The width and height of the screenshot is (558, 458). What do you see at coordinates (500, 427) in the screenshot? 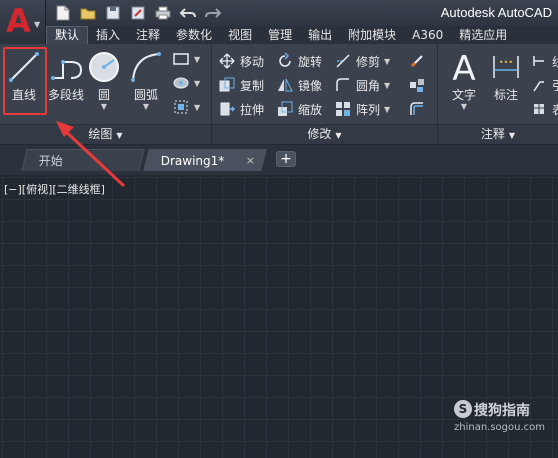
I see `watermark-url: zhinan.sogou.com` at bounding box center [500, 427].